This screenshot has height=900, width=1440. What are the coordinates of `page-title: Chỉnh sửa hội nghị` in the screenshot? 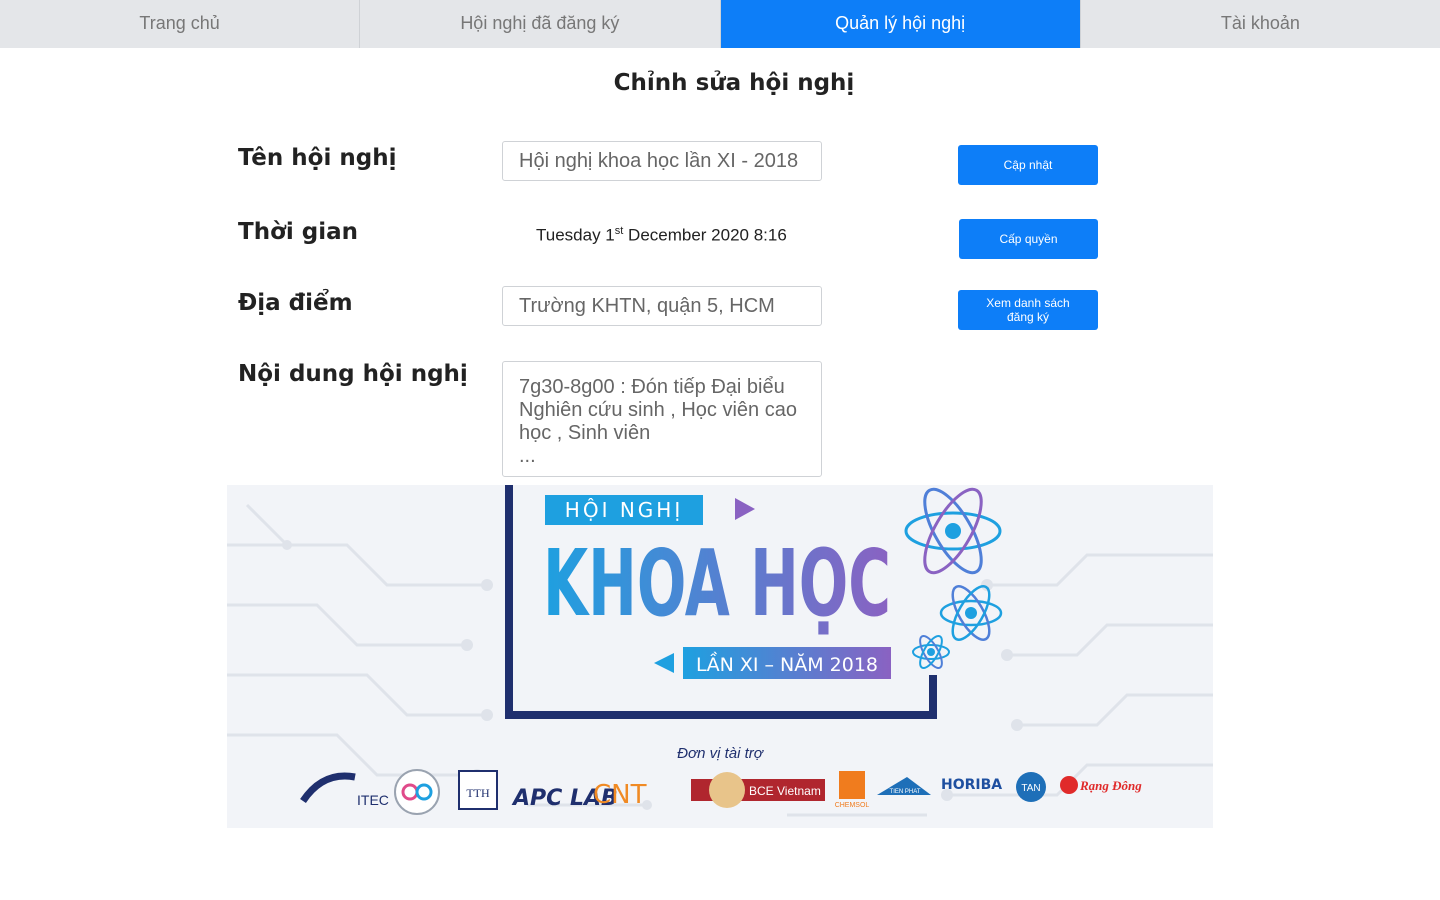 It's located at (734, 83).